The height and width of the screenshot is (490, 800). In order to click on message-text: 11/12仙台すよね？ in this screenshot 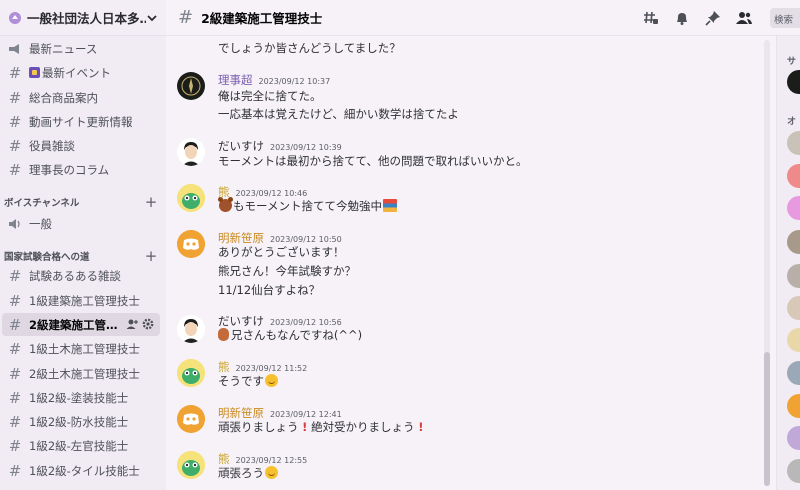, I will do `click(269, 290)`.